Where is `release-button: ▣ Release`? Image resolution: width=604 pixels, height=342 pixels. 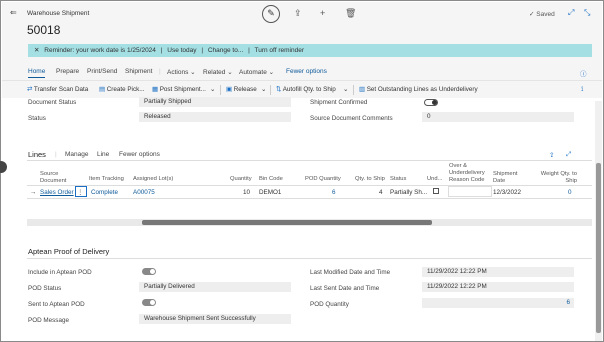 release-button: ▣ Release is located at coordinates (241, 89).